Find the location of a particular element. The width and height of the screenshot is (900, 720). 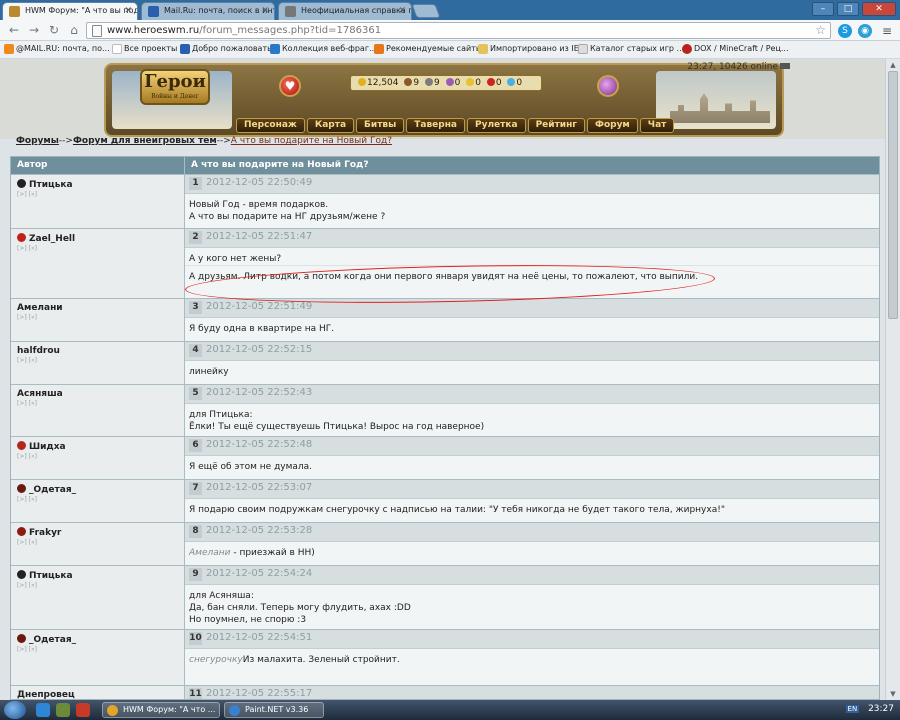

language-indicator: EN is located at coordinates (852, 709).